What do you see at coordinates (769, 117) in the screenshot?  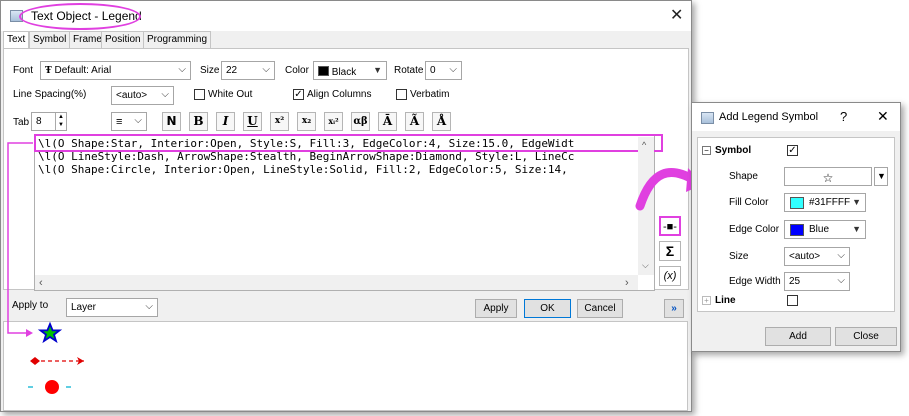 I see `dialog2-title: Add Legend Symbol` at bounding box center [769, 117].